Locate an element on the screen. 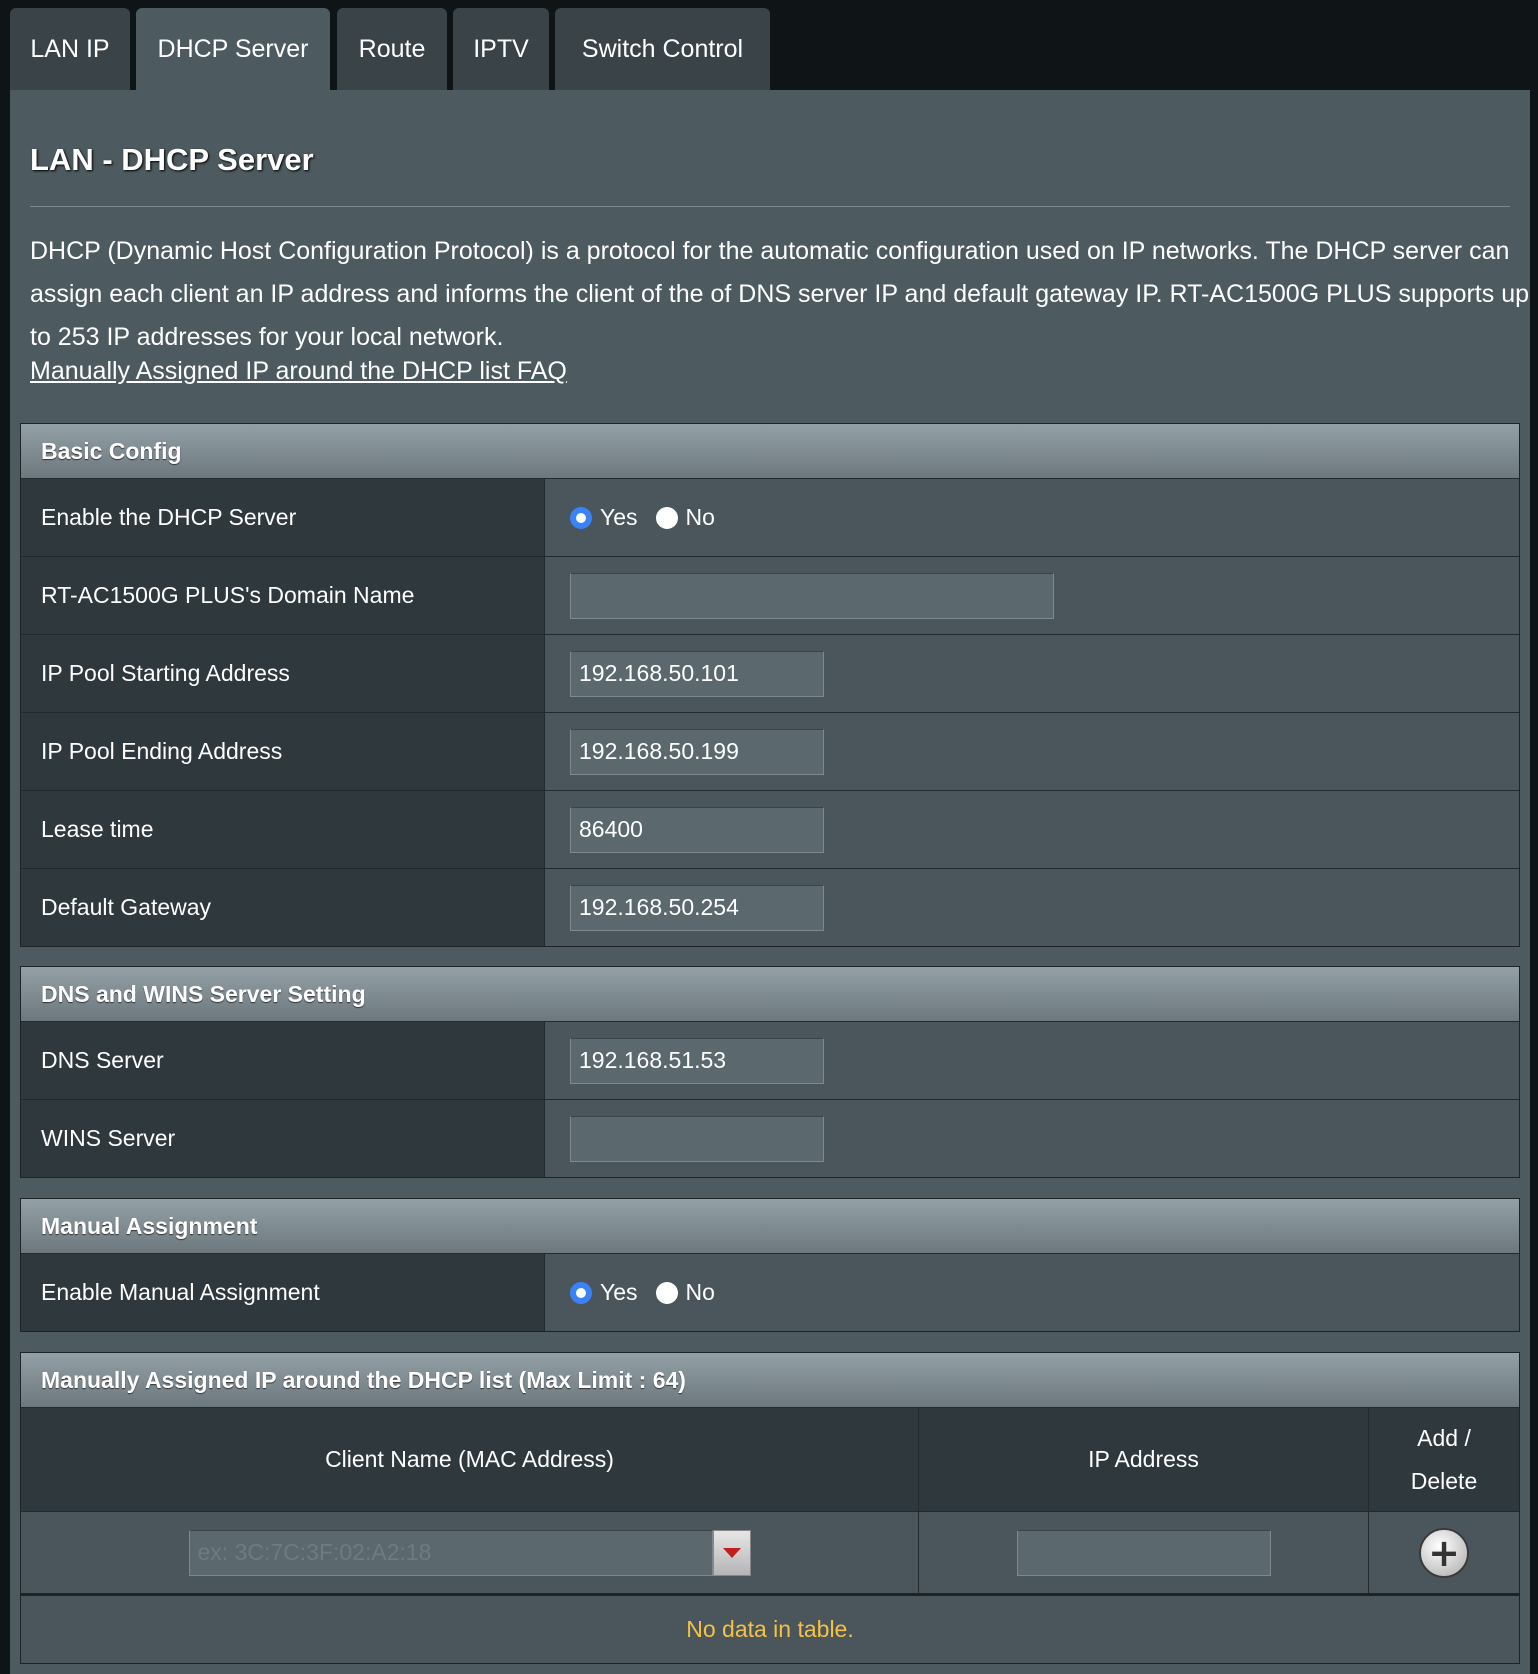 The image size is (1538, 1674). dns-server-label: DNS Server is located at coordinates (283, 1060).